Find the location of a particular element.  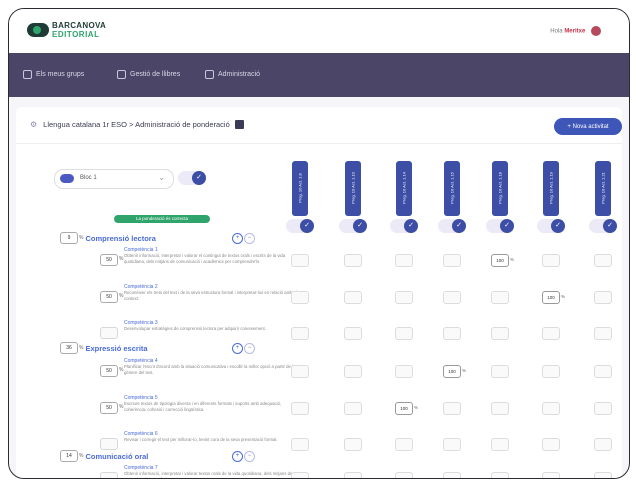

brand-line1: BARCANOVA is located at coordinates (79, 25).